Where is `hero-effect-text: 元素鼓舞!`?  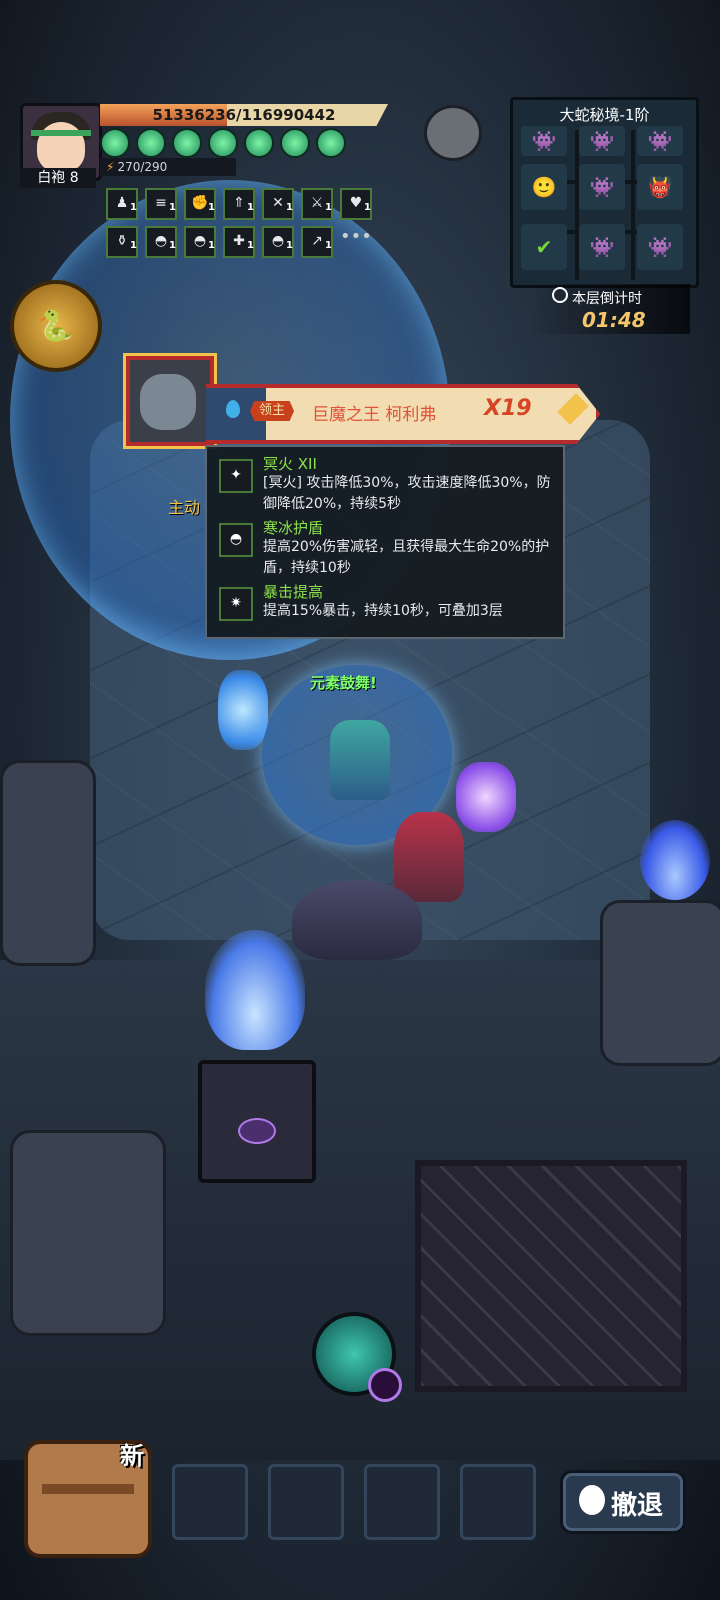
hero-effect-text: 元素鼓舞! is located at coordinates (343, 683).